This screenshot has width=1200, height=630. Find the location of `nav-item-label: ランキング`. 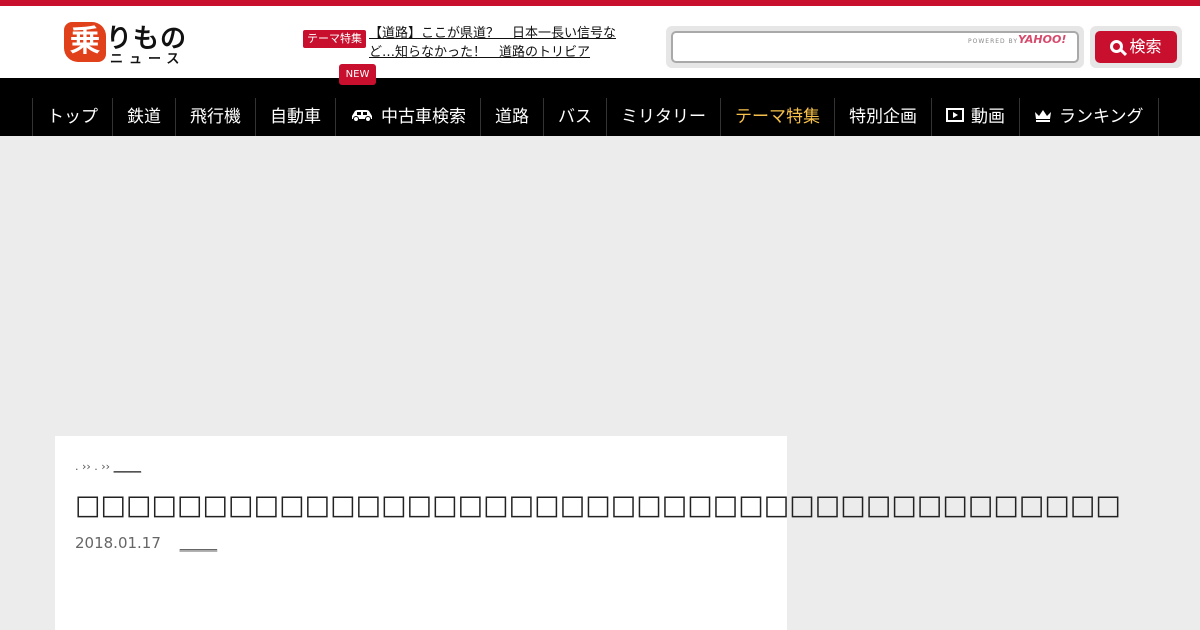

nav-item-label: ランキング is located at coordinates (1101, 117).